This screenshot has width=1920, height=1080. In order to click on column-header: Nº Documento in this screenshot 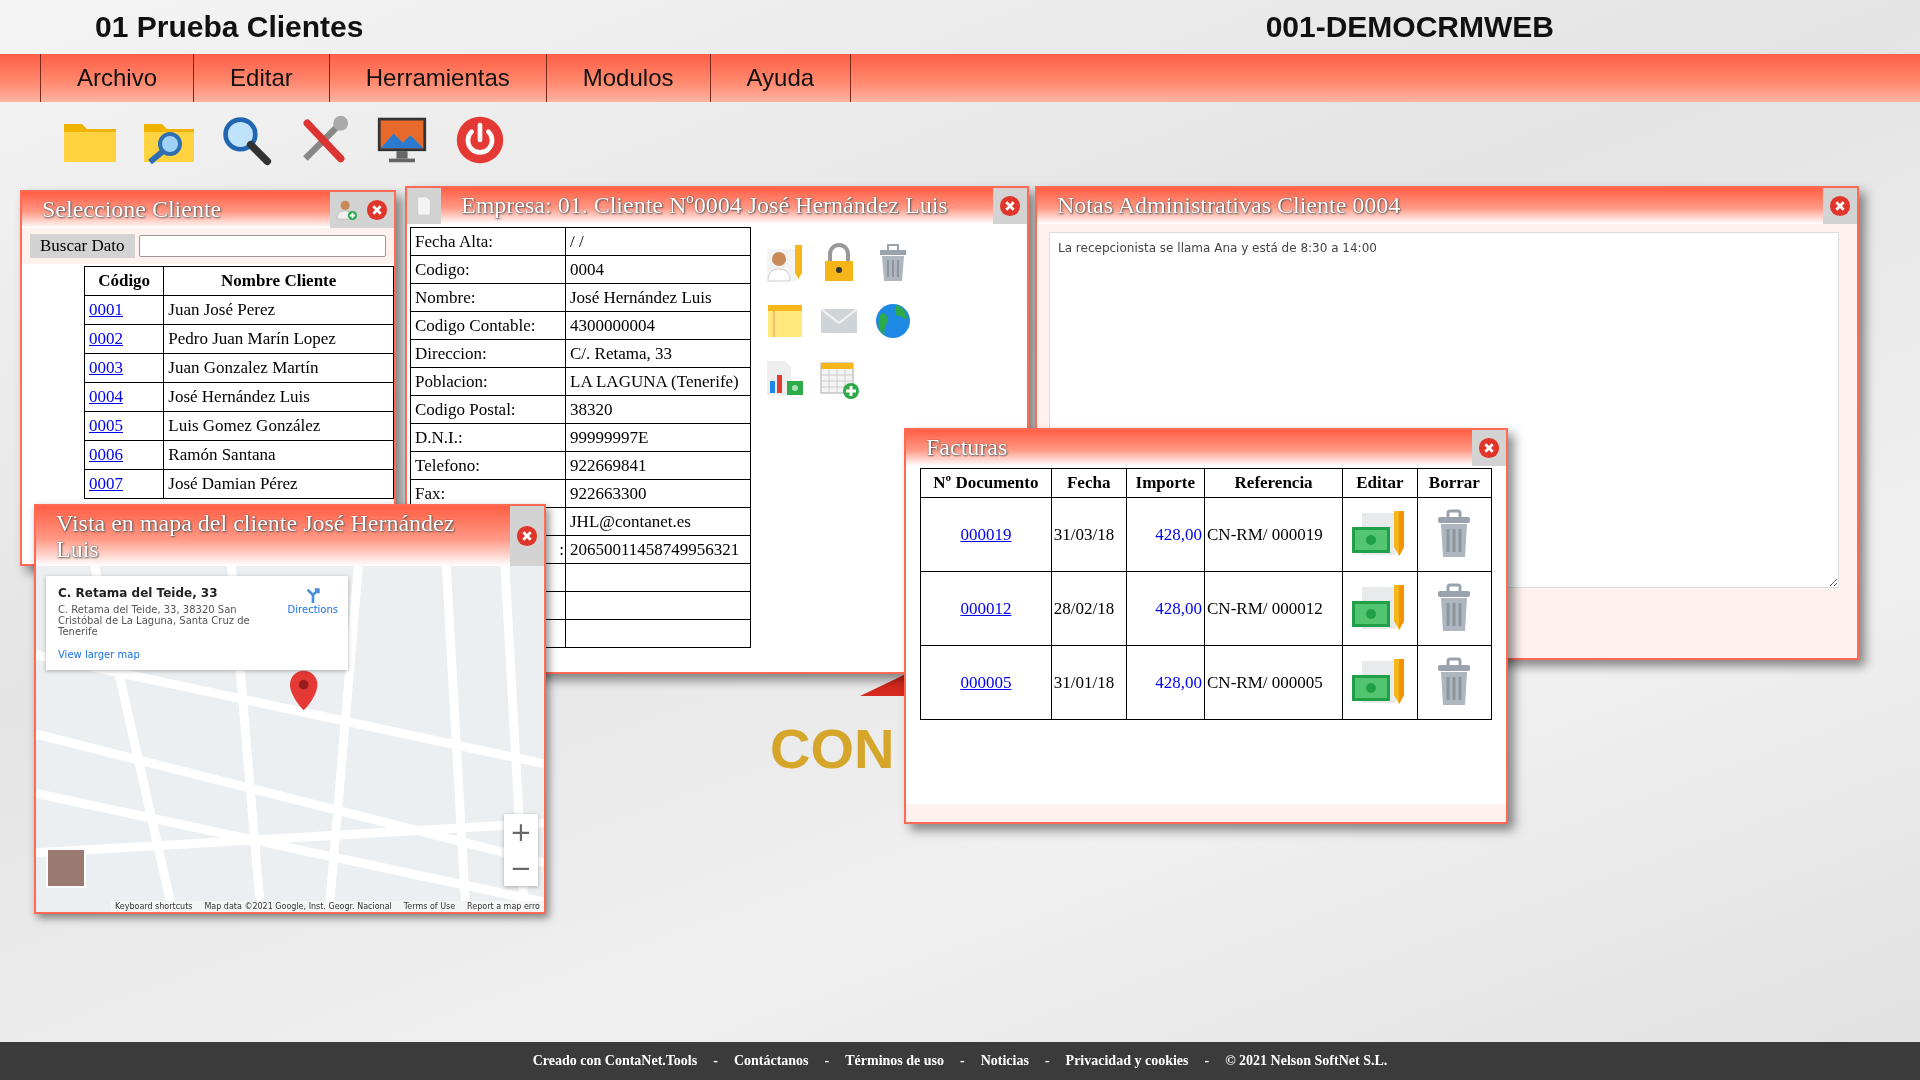, I will do `click(986, 483)`.